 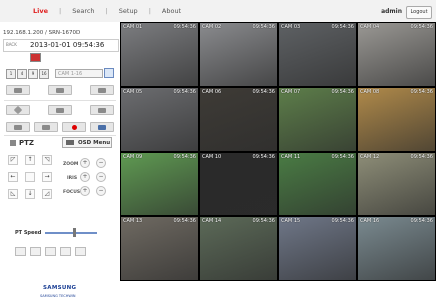 I want to click on next-group-button, so click(x=102, y=90).